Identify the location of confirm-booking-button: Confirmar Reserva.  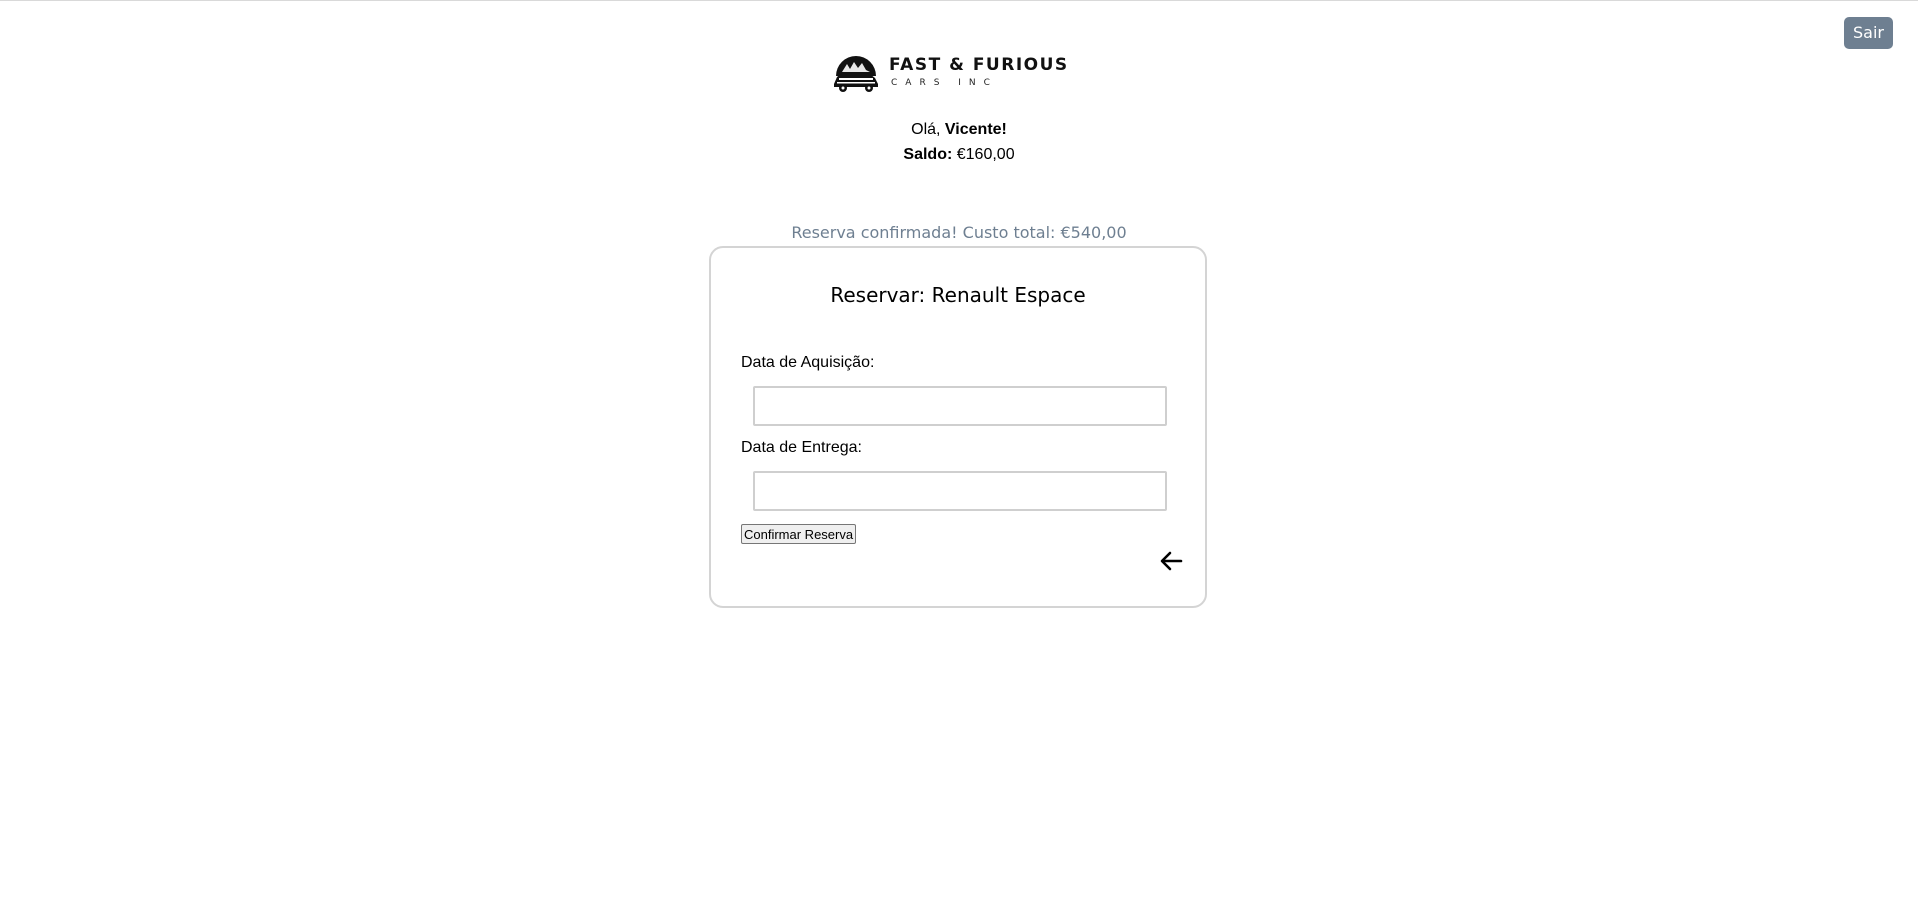
(799, 534).